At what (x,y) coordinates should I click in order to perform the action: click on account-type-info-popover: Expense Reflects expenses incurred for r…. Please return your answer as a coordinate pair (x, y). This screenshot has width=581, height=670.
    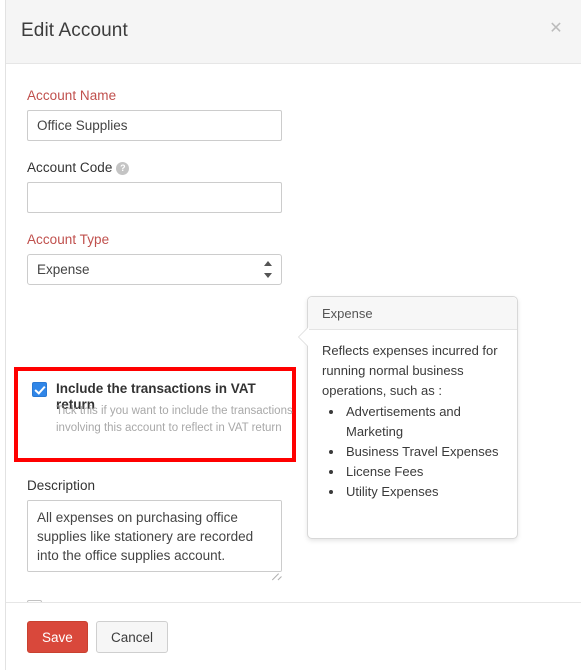
    Looking at the image, I should click on (408, 417).